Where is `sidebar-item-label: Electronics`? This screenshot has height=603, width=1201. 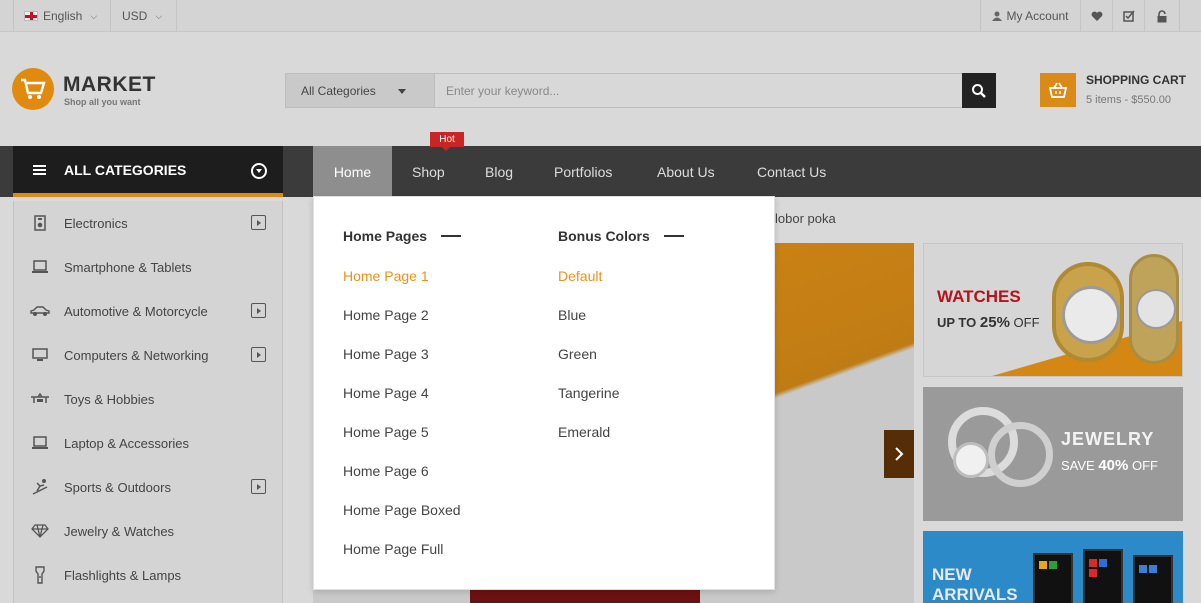
sidebar-item-label: Electronics is located at coordinates (96, 223).